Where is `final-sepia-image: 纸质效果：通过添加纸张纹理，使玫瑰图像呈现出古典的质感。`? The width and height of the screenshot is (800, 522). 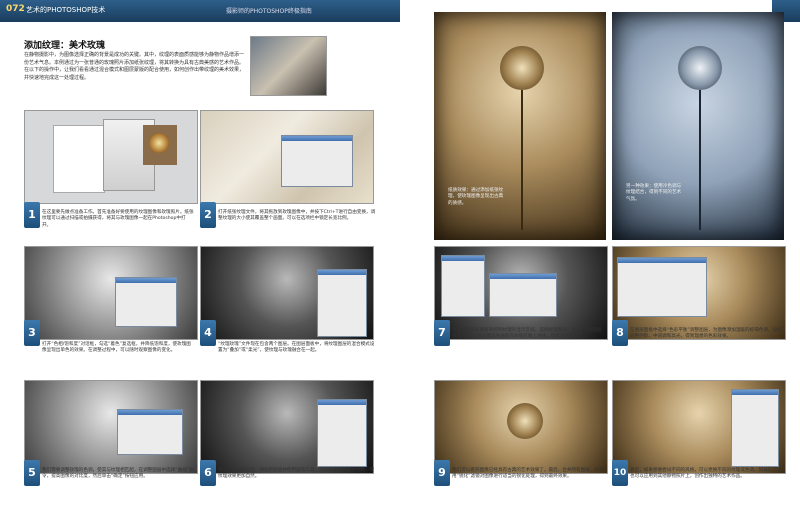 final-sepia-image: 纸质效果：通过添加纸张纹理，使玫瑰图像呈现出古典的质感。 is located at coordinates (520, 126).